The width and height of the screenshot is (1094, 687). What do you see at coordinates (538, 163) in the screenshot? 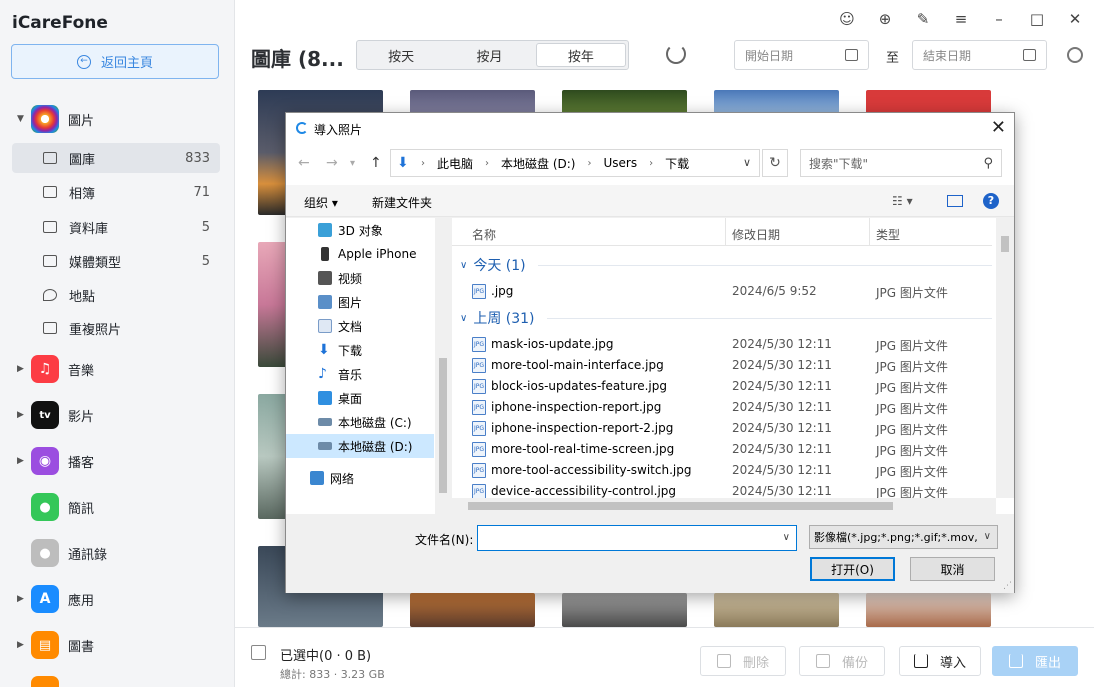
I see `breadcrumb-disk-d: 本地磁盘 (D:)` at bounding box center [538, 163].